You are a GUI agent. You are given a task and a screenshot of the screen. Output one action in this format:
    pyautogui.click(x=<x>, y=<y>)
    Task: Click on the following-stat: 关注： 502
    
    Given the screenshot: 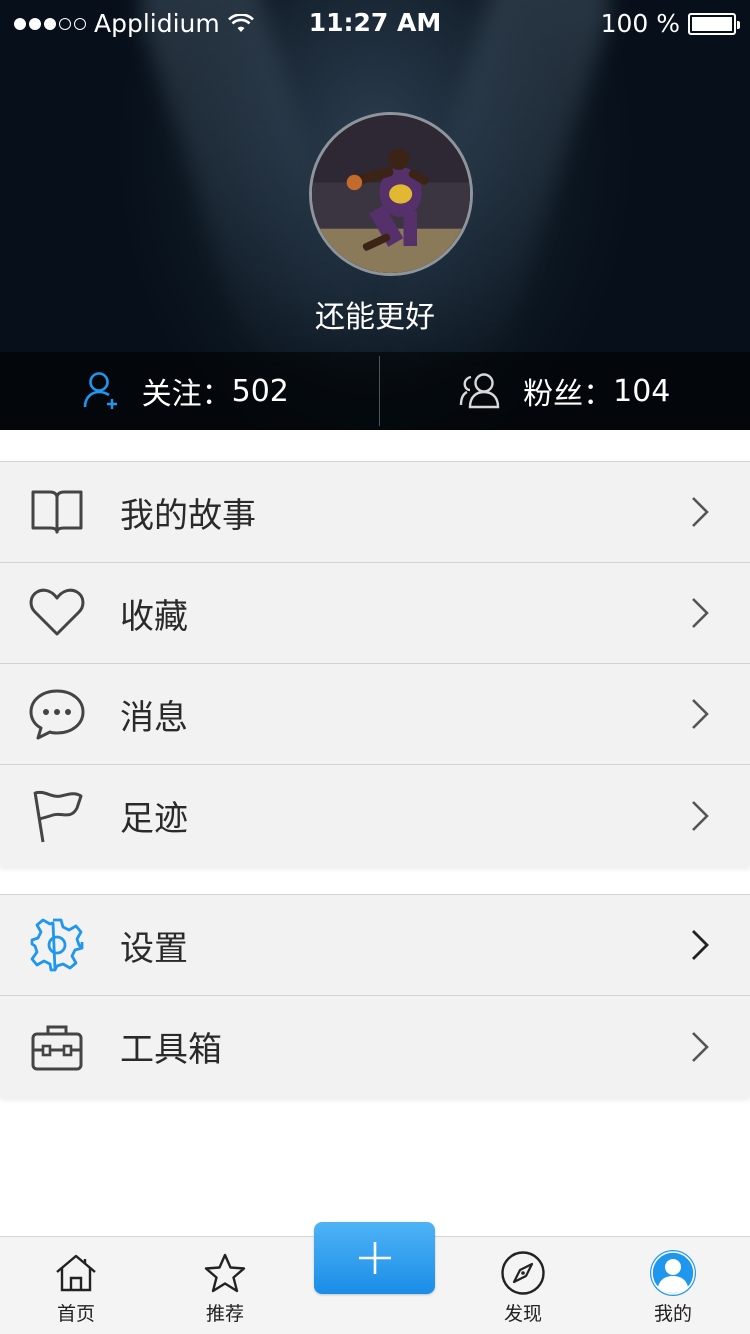 What is the action you would take?
    pyautogui.click(x=189, y=391)
    